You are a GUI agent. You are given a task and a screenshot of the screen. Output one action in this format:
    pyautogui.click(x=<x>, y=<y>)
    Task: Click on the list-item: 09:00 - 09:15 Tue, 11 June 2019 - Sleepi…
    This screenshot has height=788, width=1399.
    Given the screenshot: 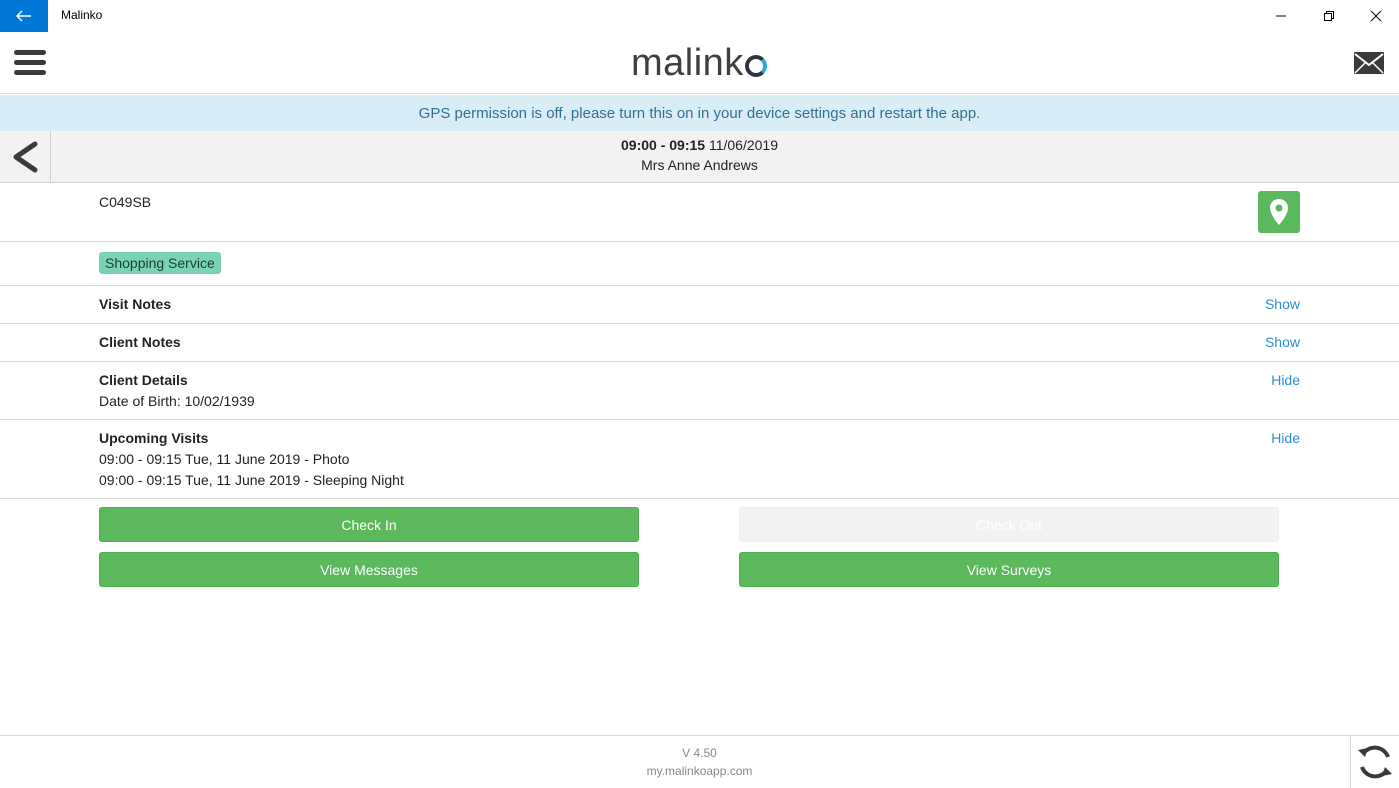 What is the action you would take?
    pyautogui.click(x=251, y=480)
    